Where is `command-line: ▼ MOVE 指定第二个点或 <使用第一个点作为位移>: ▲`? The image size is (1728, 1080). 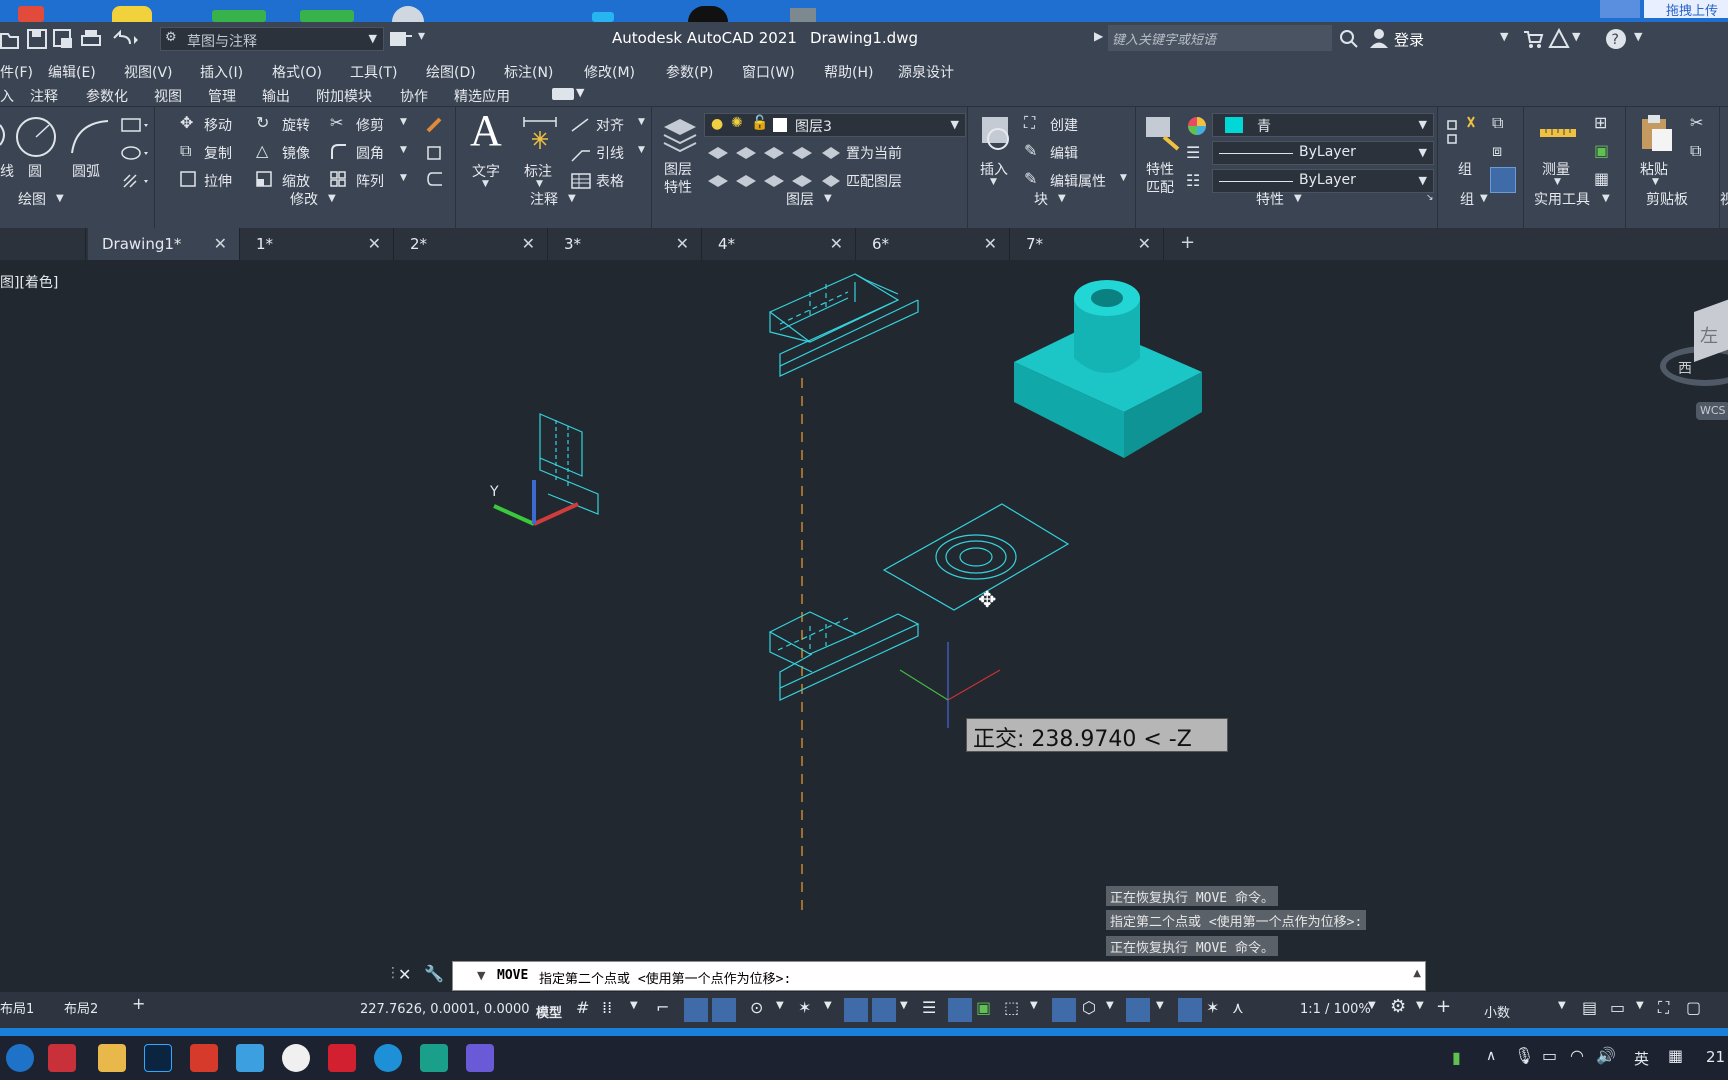
command-line: ▼ MOVE 指定第二个点或 <使用第一个点作为位移>: ▲ is located at coordinates (939, 976).